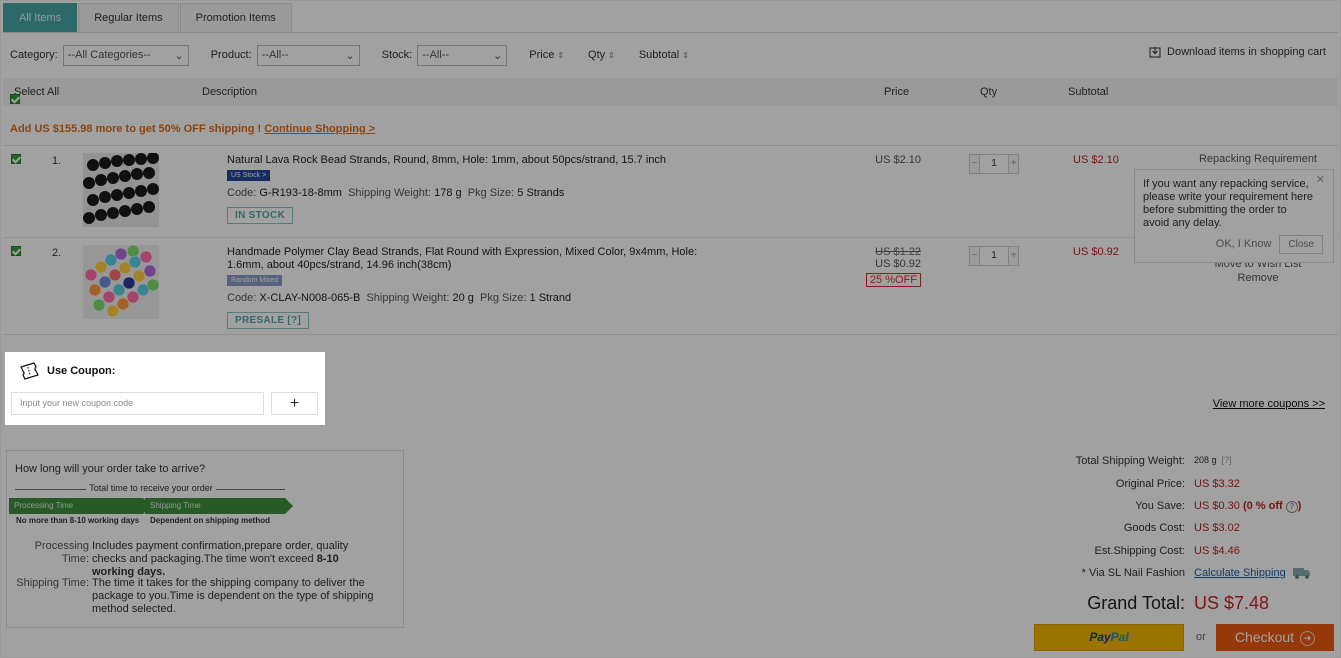 The image size is (1341, 658). Describe the element at coordinates (1160, 506) in the screenshot. I see `you-save-label: You Save:` at that location.